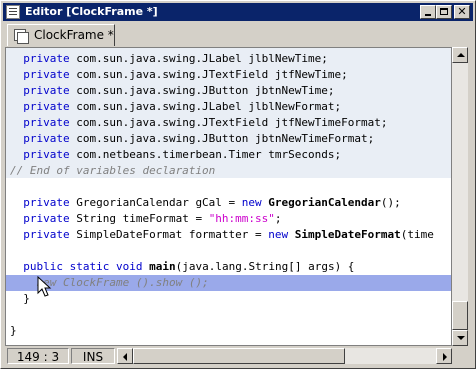 Image resolution: width=476 pixels, height=369 pixels. I want to click on code-token: (time, so click(417, 234).